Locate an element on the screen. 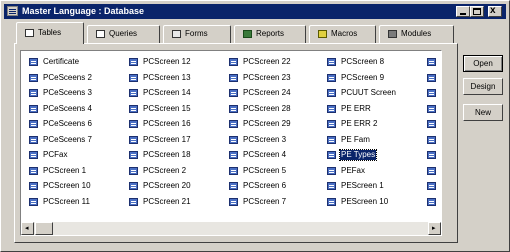 This screenshot has width=510, height=252. table-name: PCScreen 24 is located at coordinates (267, 92).